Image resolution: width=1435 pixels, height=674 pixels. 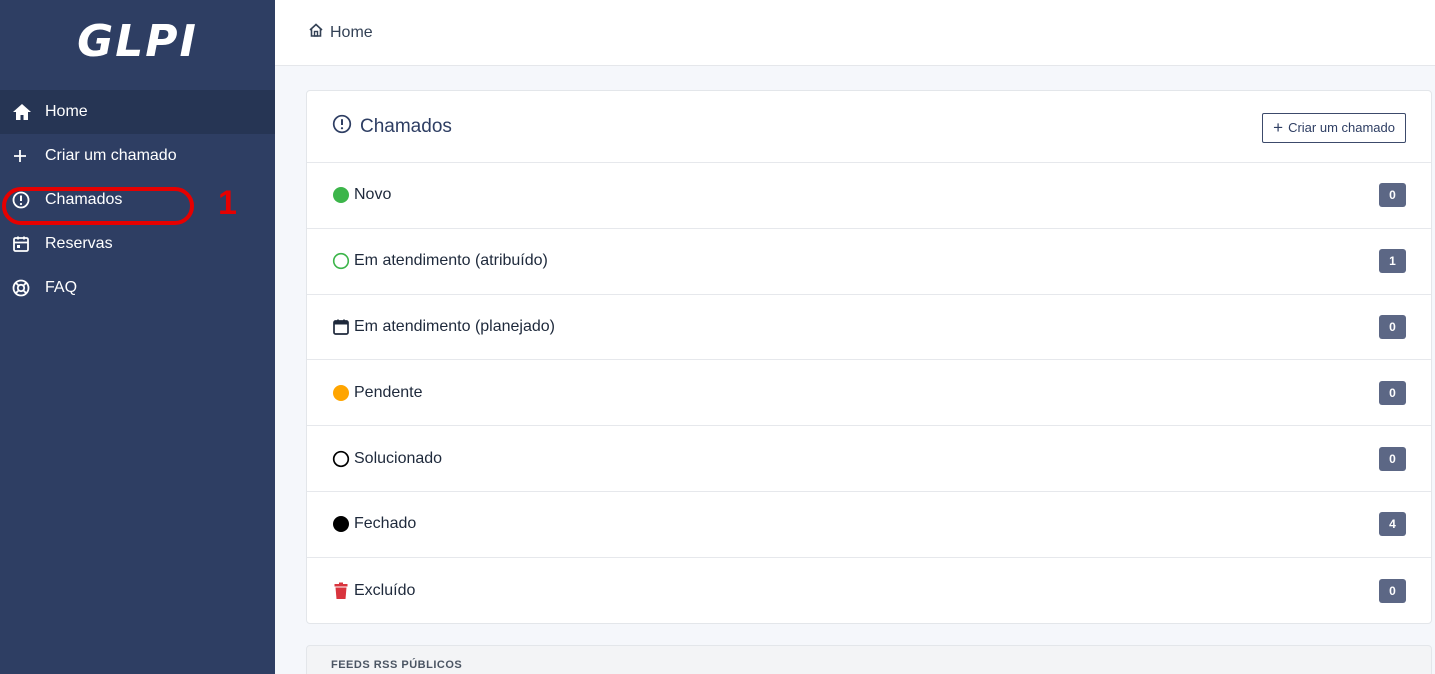 I want to click on annotation-highlight-oval, so click(x=98, y=206).